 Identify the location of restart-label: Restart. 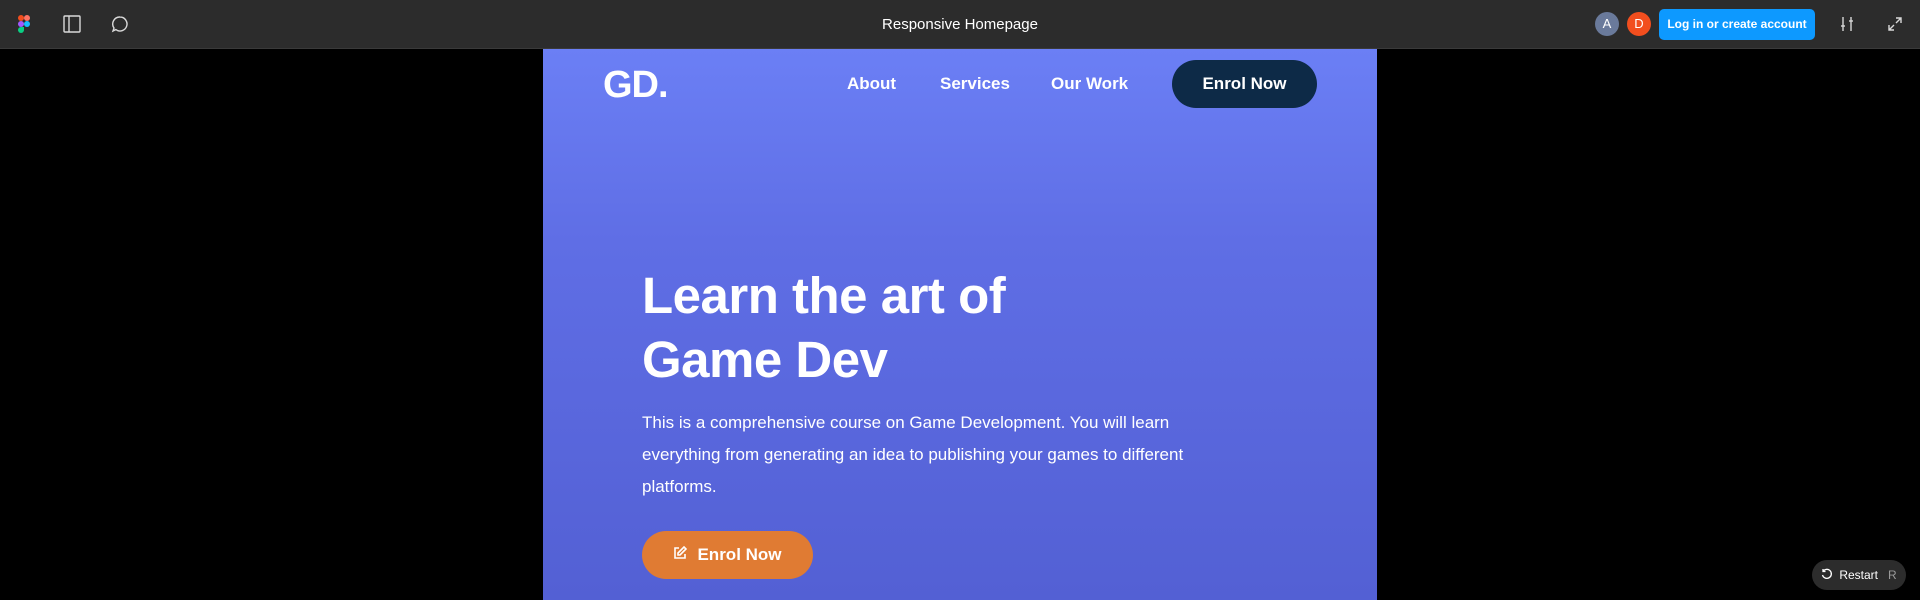
(1858, 575).